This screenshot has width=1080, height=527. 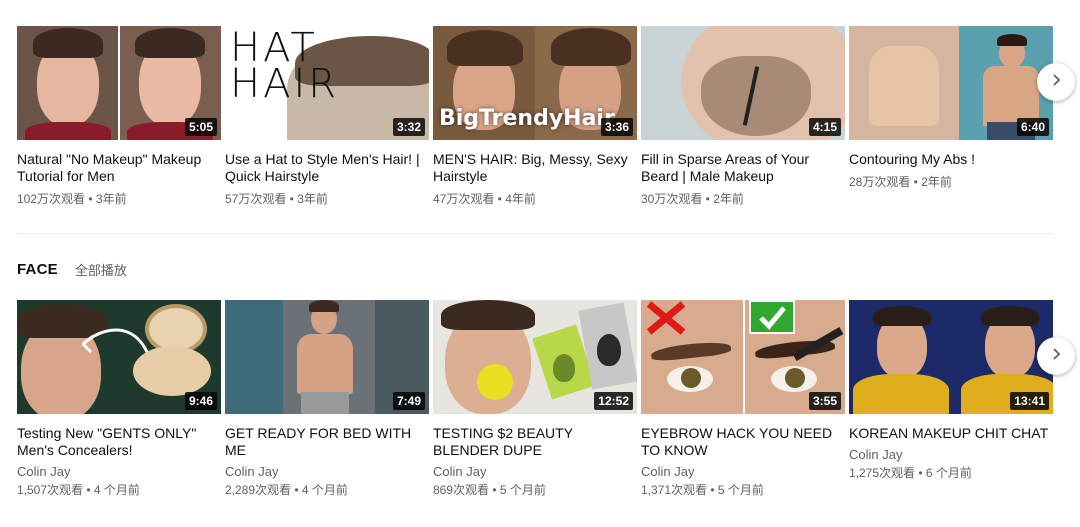 What do you see at coordinates (824, 127) in the screenshot?
I see `video-duration: 4:15` at bounding box center [824, 127].